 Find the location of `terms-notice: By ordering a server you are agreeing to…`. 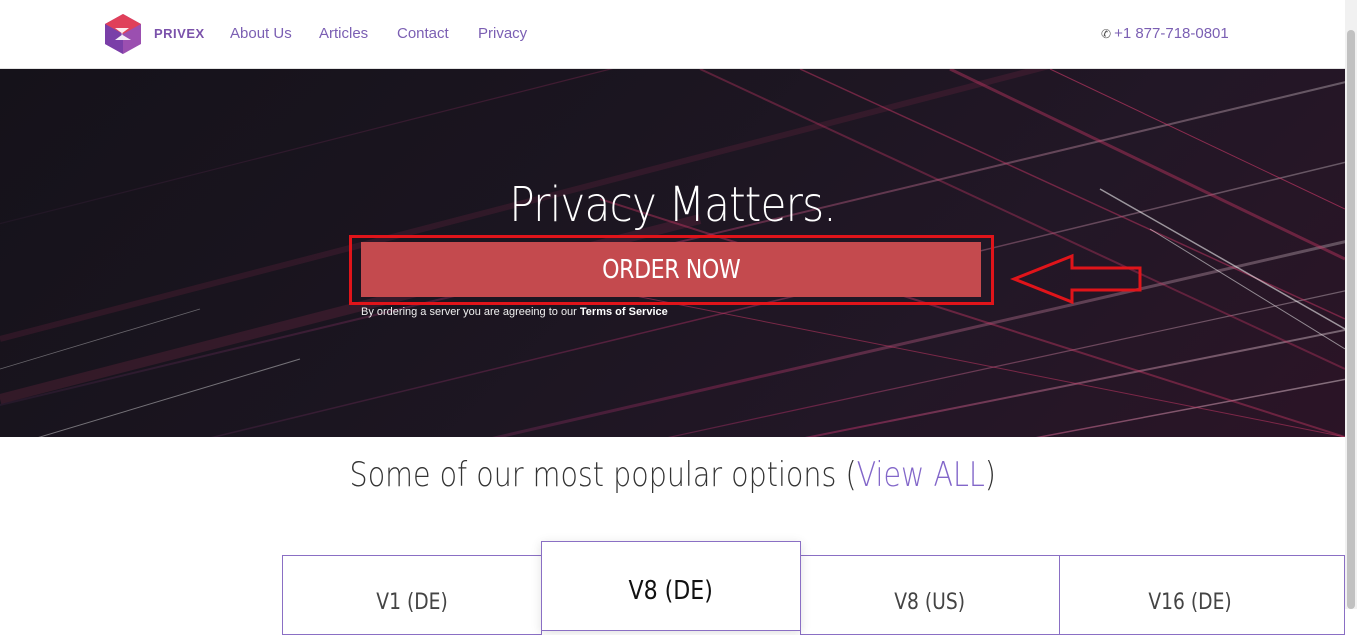

terms-notice: By ordering a server you are agreeing to… is located at coordinates (514, 312).